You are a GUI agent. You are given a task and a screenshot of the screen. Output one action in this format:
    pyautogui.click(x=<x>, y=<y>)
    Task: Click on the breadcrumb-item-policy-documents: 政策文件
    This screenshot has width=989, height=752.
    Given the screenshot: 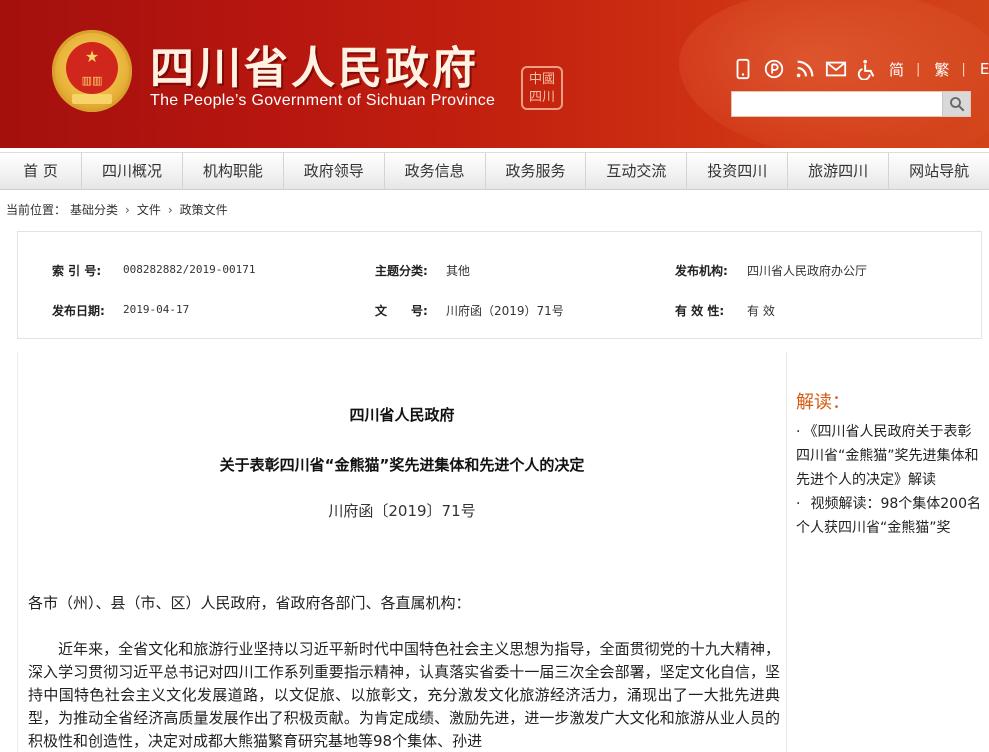 What is the action you would take?
    pyautogui.click(x=204, y=209)
    